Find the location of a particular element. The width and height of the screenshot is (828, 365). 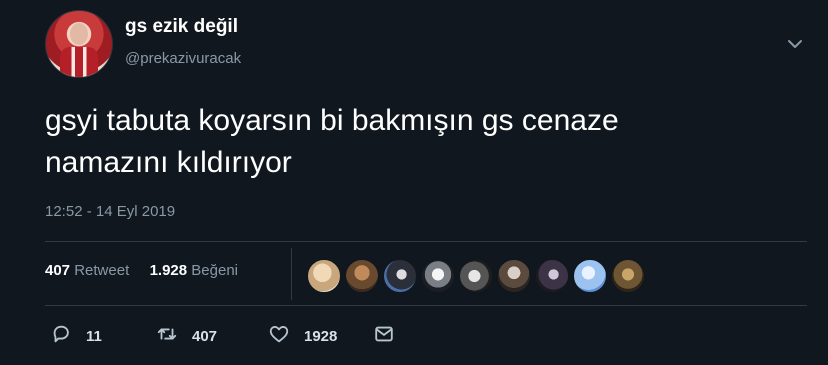

display-name: gs ezik değil is located at coordinates (181, 27).